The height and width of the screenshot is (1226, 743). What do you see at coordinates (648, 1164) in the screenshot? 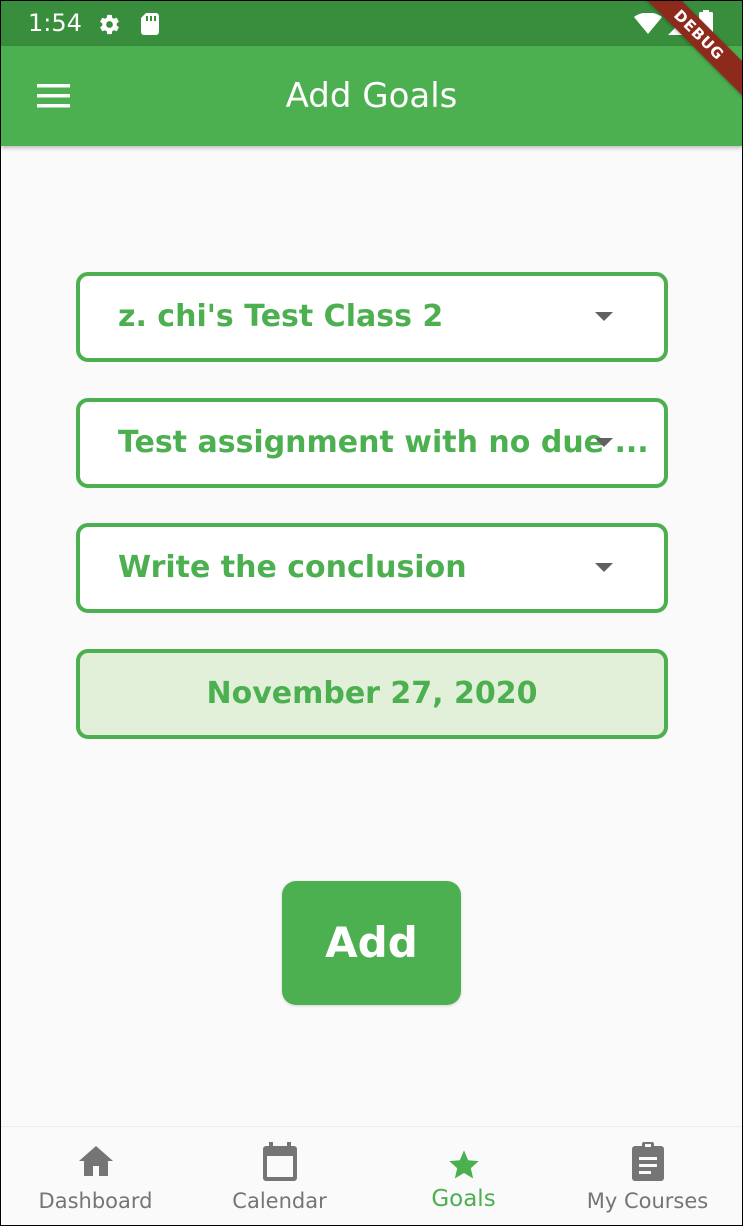
I see `clipboard-icon` at bounding box center [648, 1164].